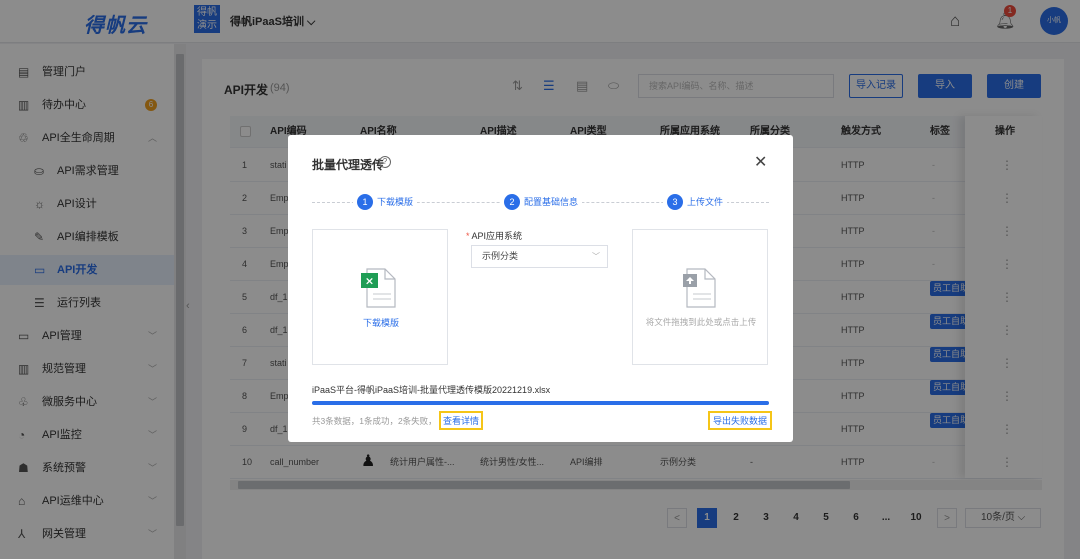 The height and width of the screenshot is (559, 1080). I want to click on upload-result-summary: 共3条数据，1条成功，2条失败，, so click(374, 421).